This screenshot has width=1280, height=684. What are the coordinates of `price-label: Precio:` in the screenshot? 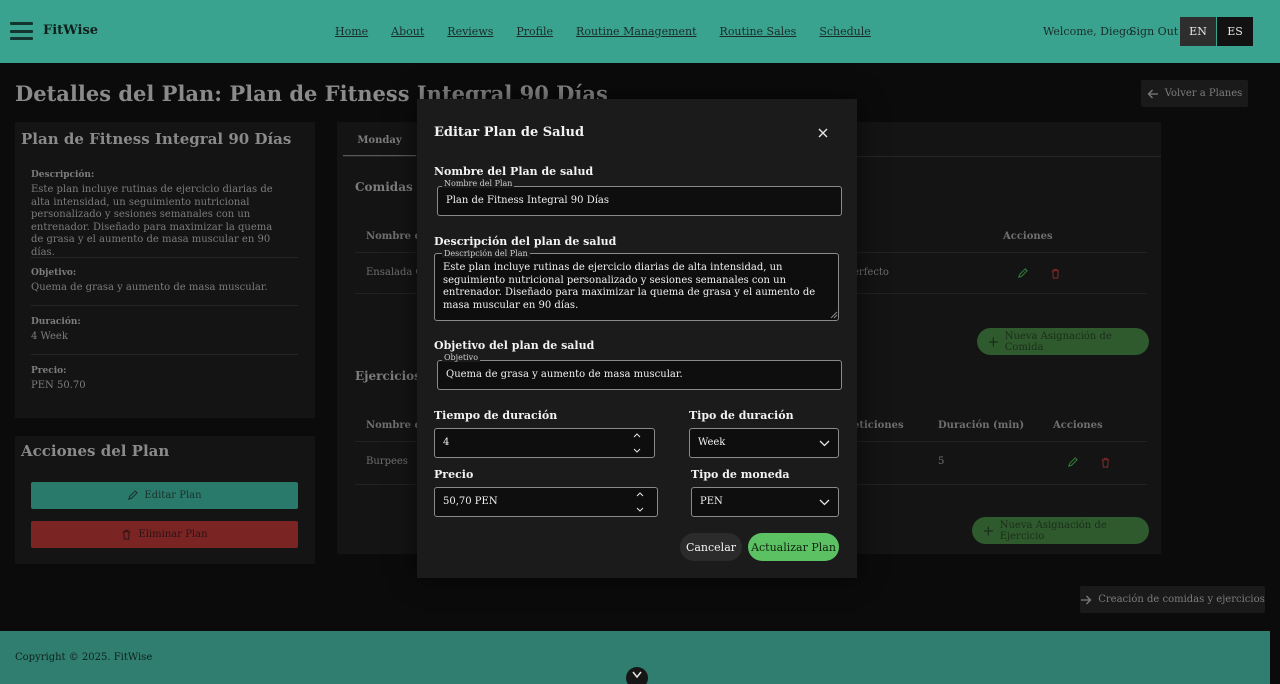 It's located at (49, 371).